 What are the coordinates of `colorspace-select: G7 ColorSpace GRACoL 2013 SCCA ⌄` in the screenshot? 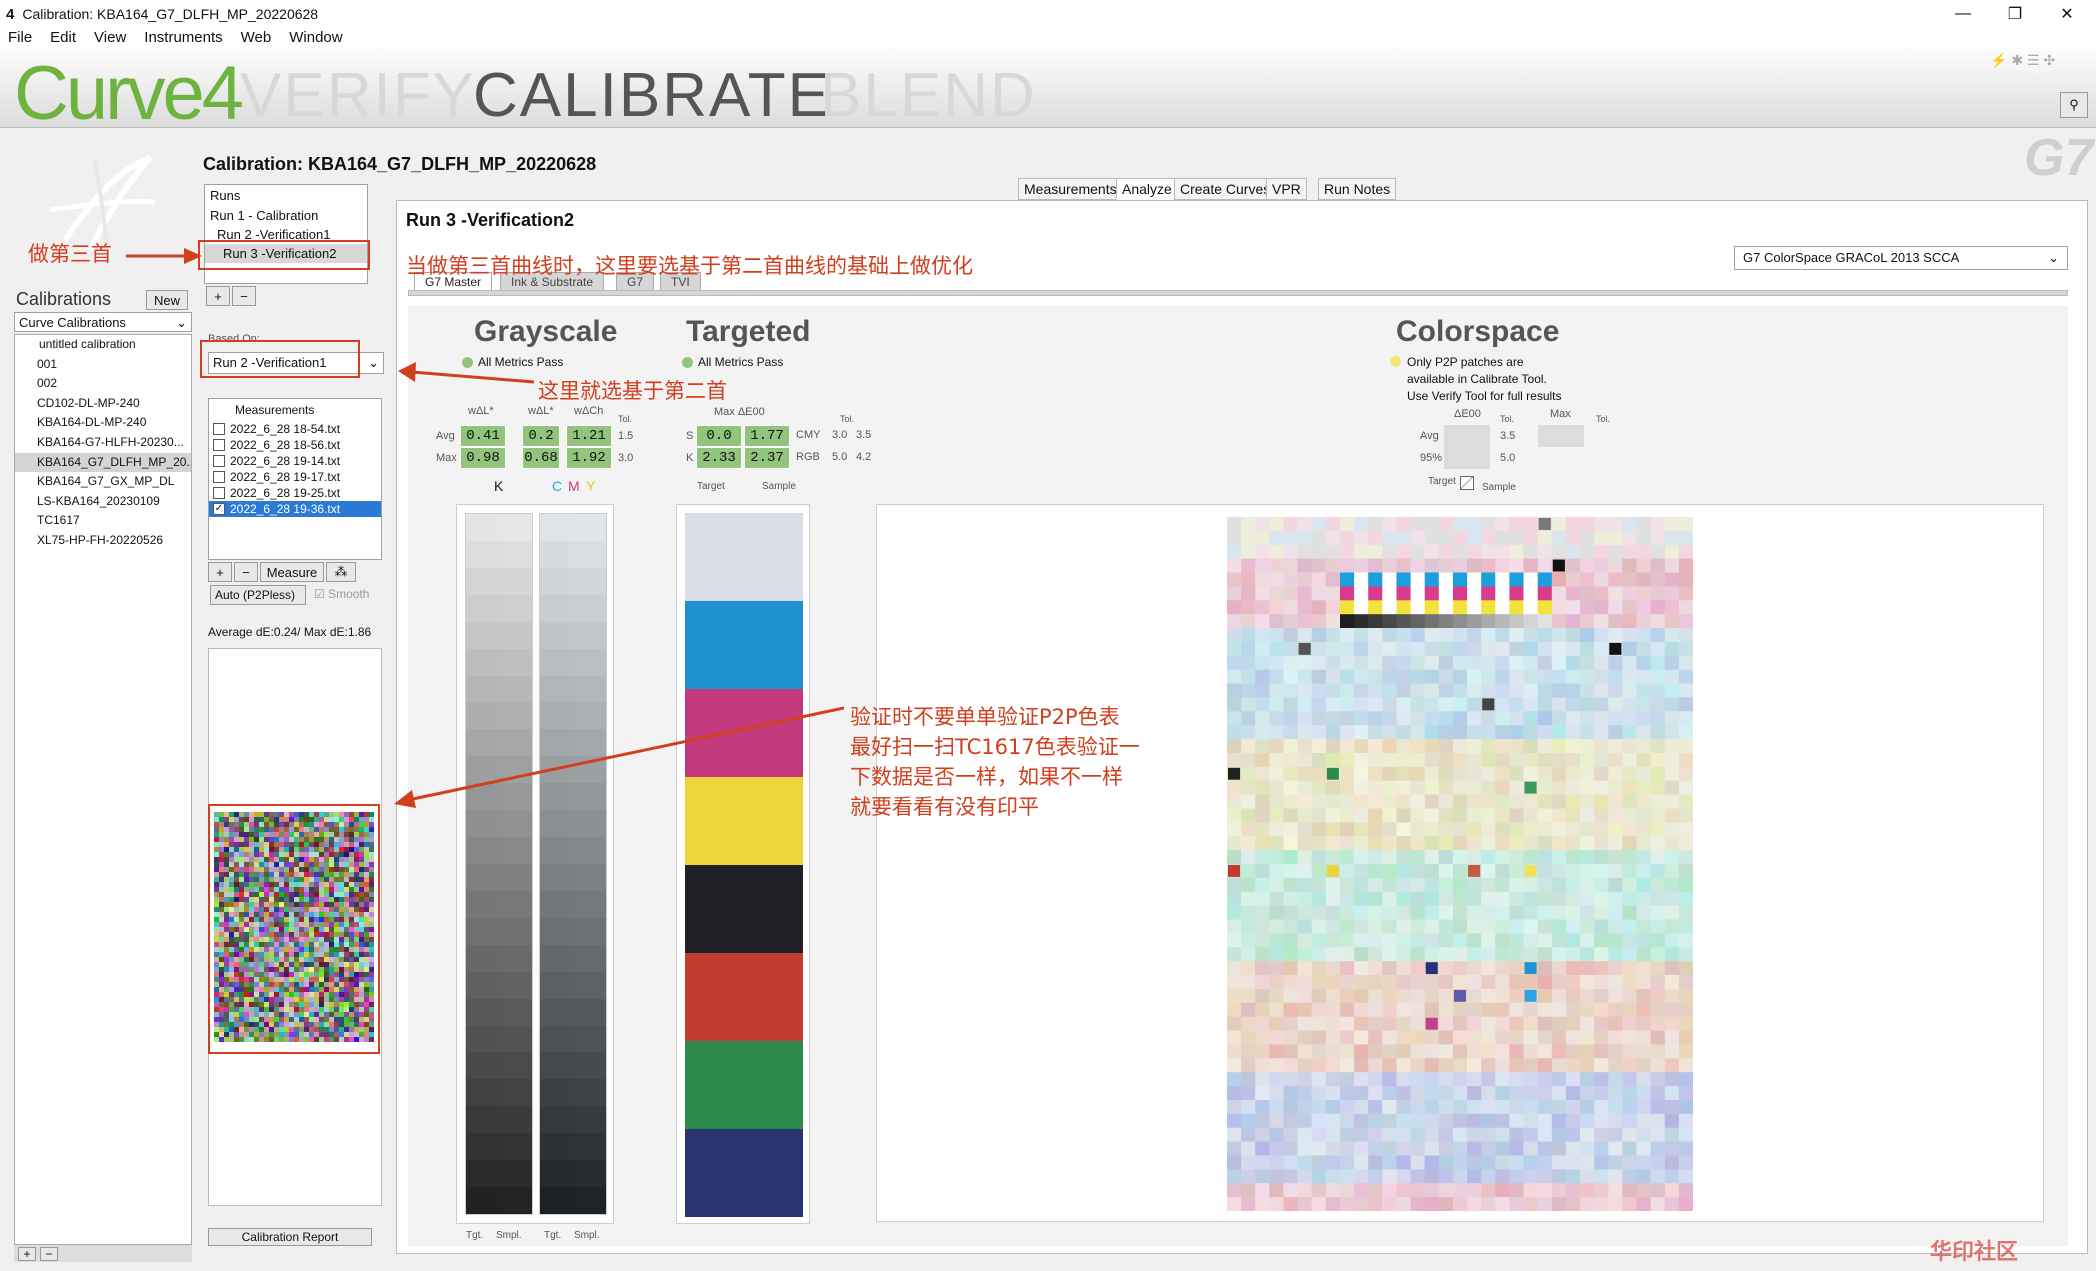 It's located at (1901, 258).